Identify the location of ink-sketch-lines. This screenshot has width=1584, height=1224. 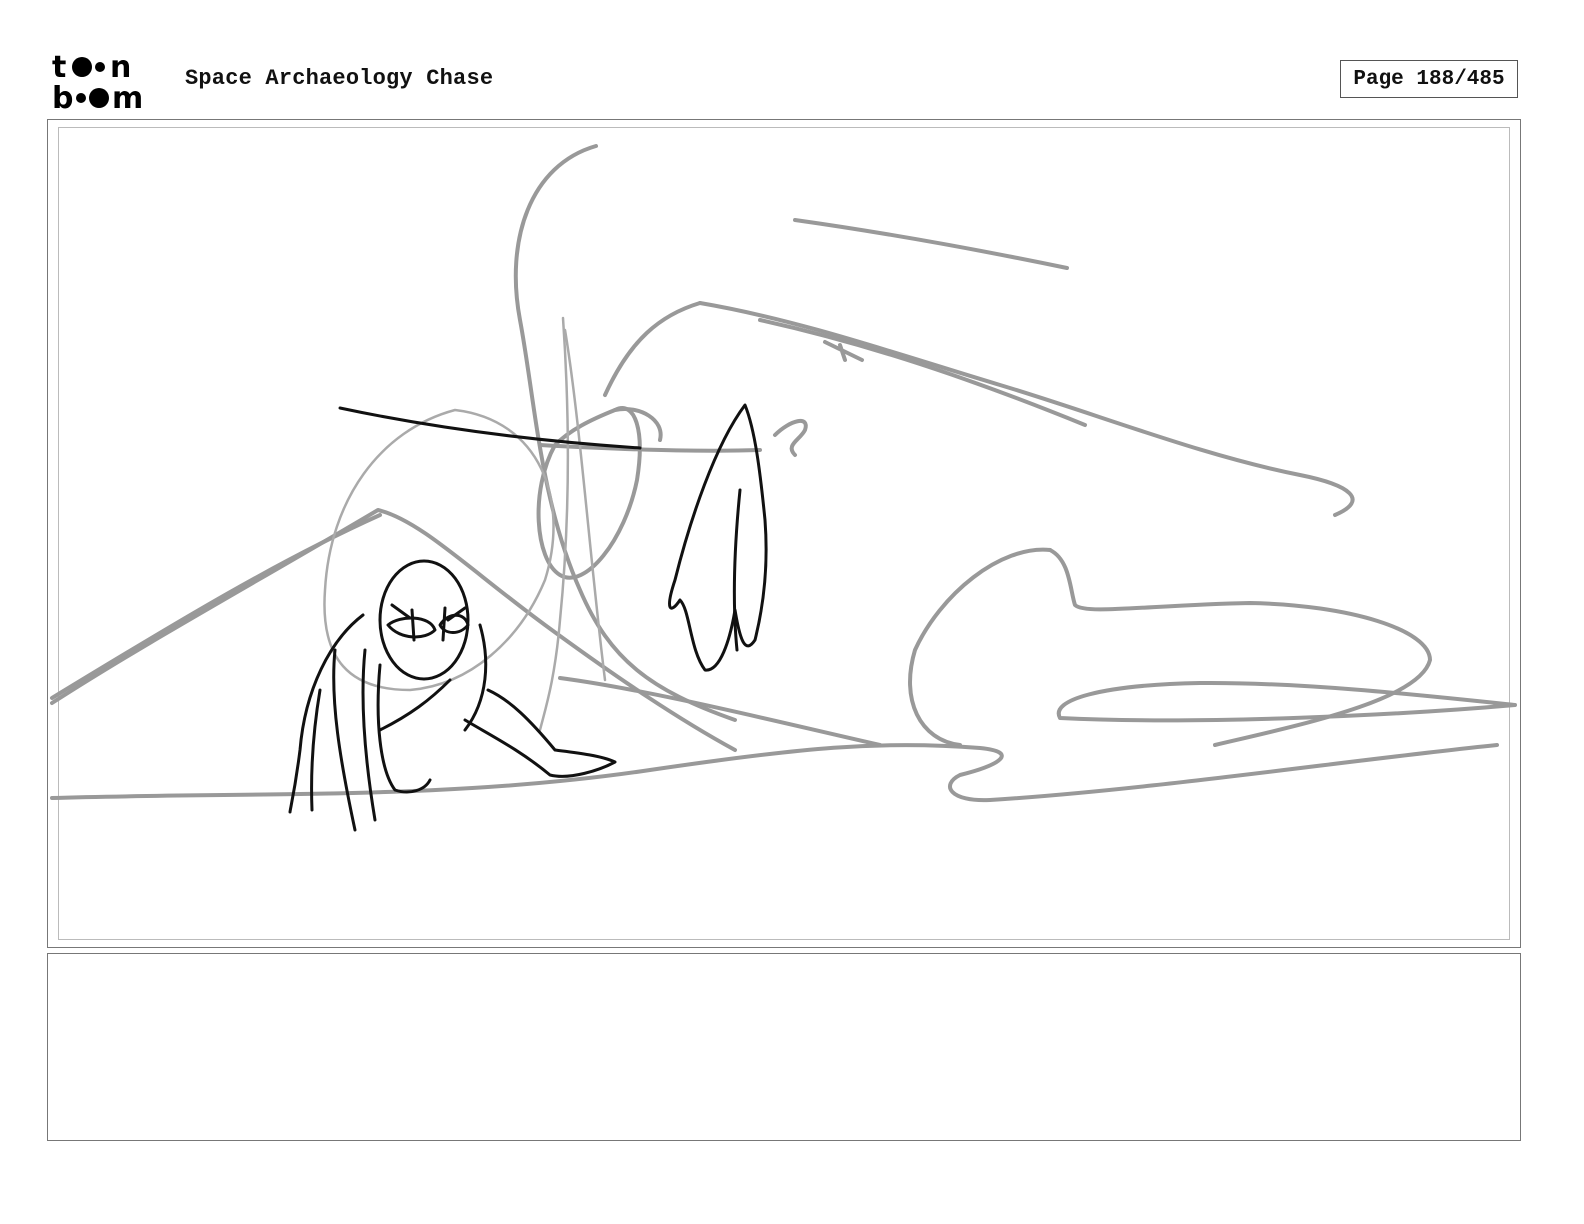
(528, 617).